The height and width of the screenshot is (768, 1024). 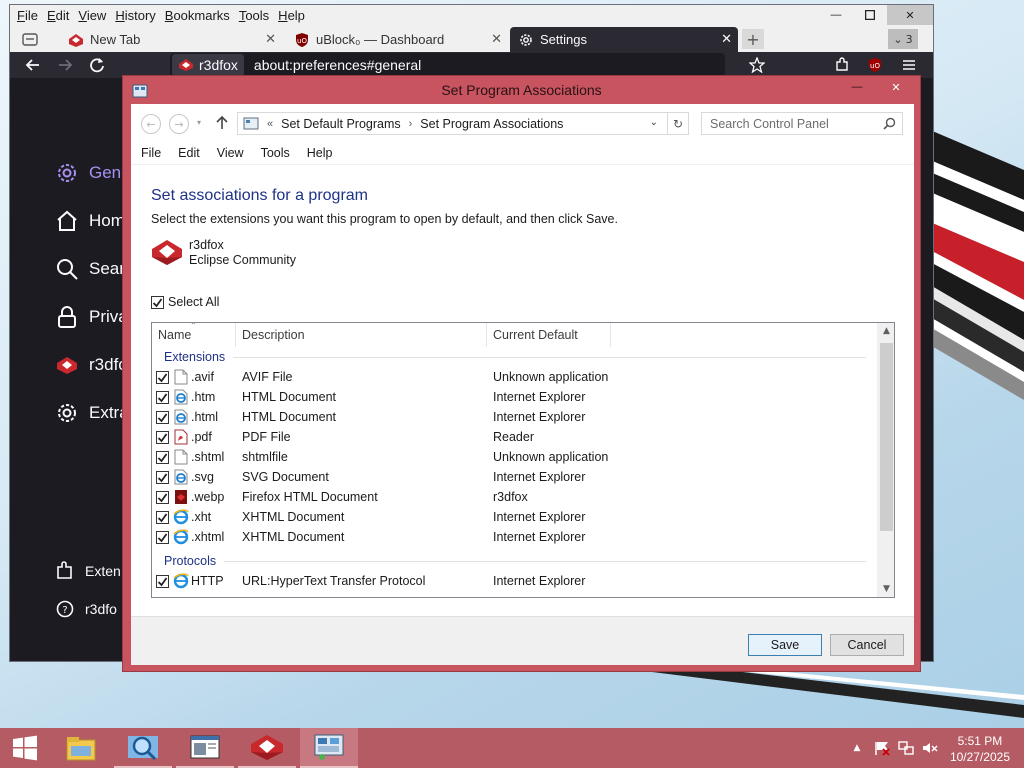 What do you see at coordinates (930, 748) in the screenshot?
I see `volume-muted-icon` at bounding box center [930, 748].